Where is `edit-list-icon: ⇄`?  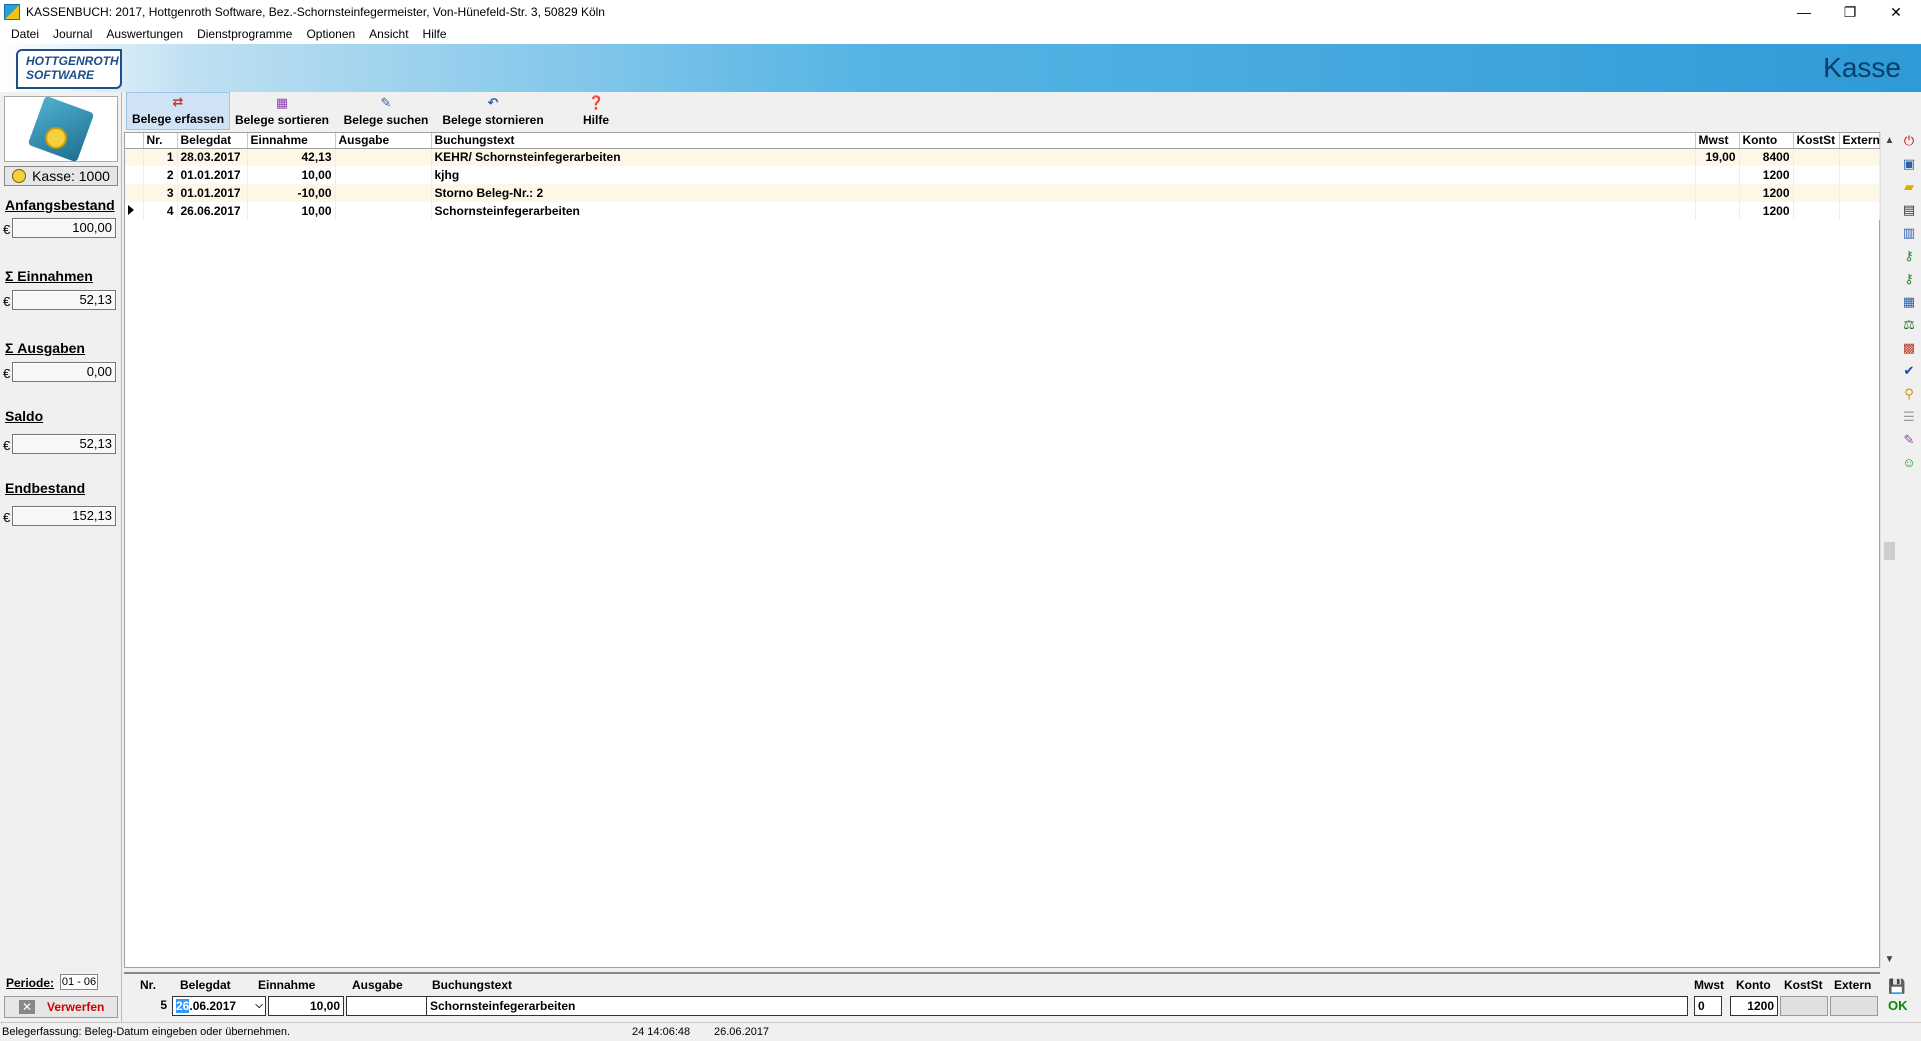
edit-list-icon: ⇄ is located at coordinates (178, 101).